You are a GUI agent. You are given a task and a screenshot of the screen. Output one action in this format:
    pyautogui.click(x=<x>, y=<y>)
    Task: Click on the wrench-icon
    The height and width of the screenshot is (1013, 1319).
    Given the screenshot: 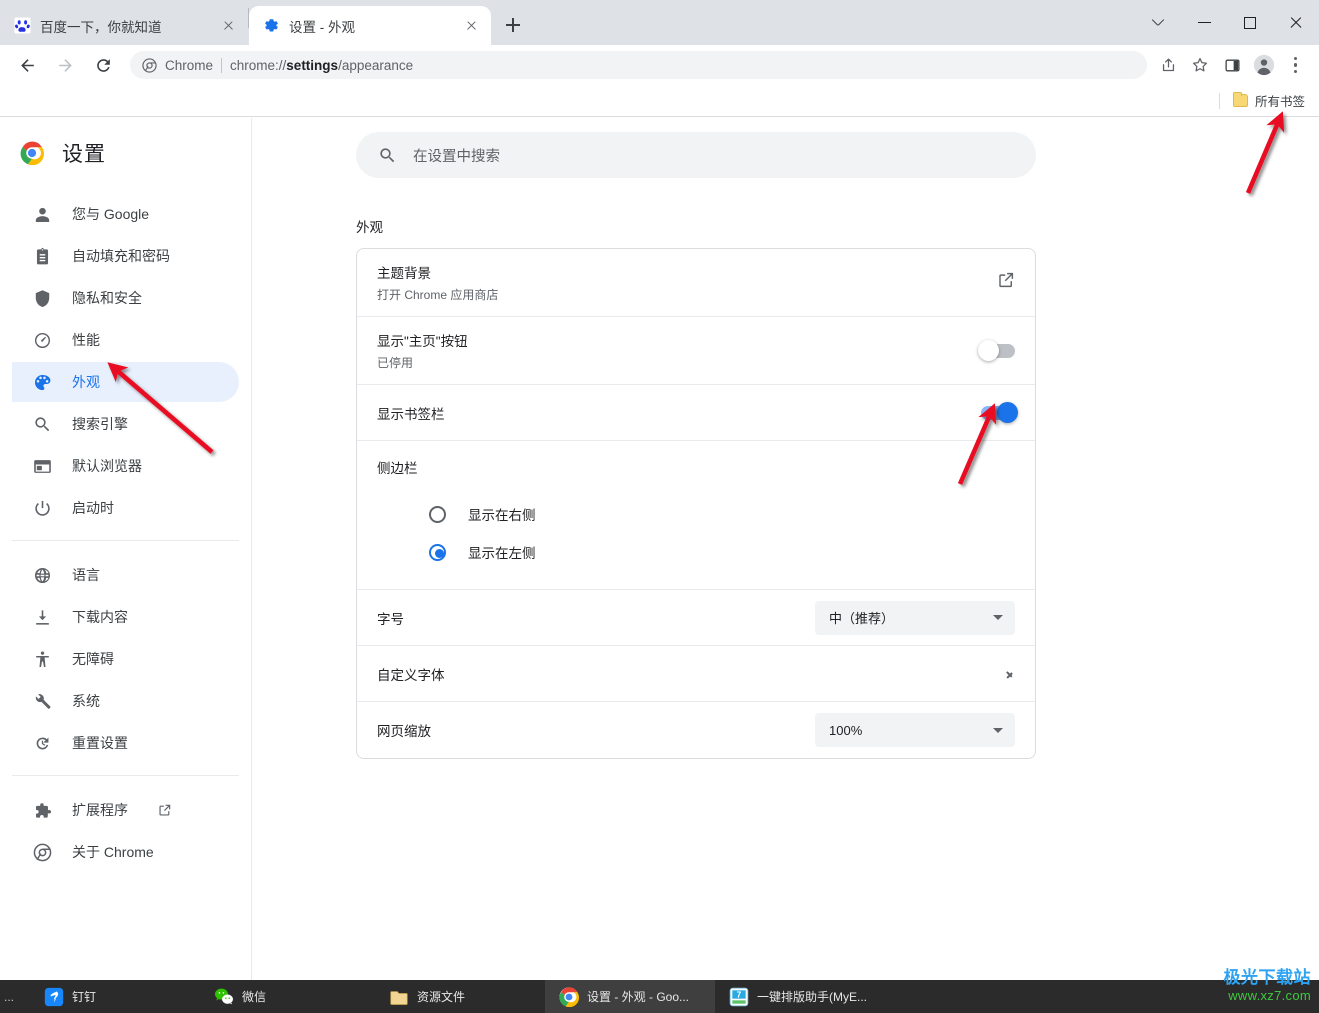 What is the action you would take?
    pyautogui.click(x=42, y=701)
    